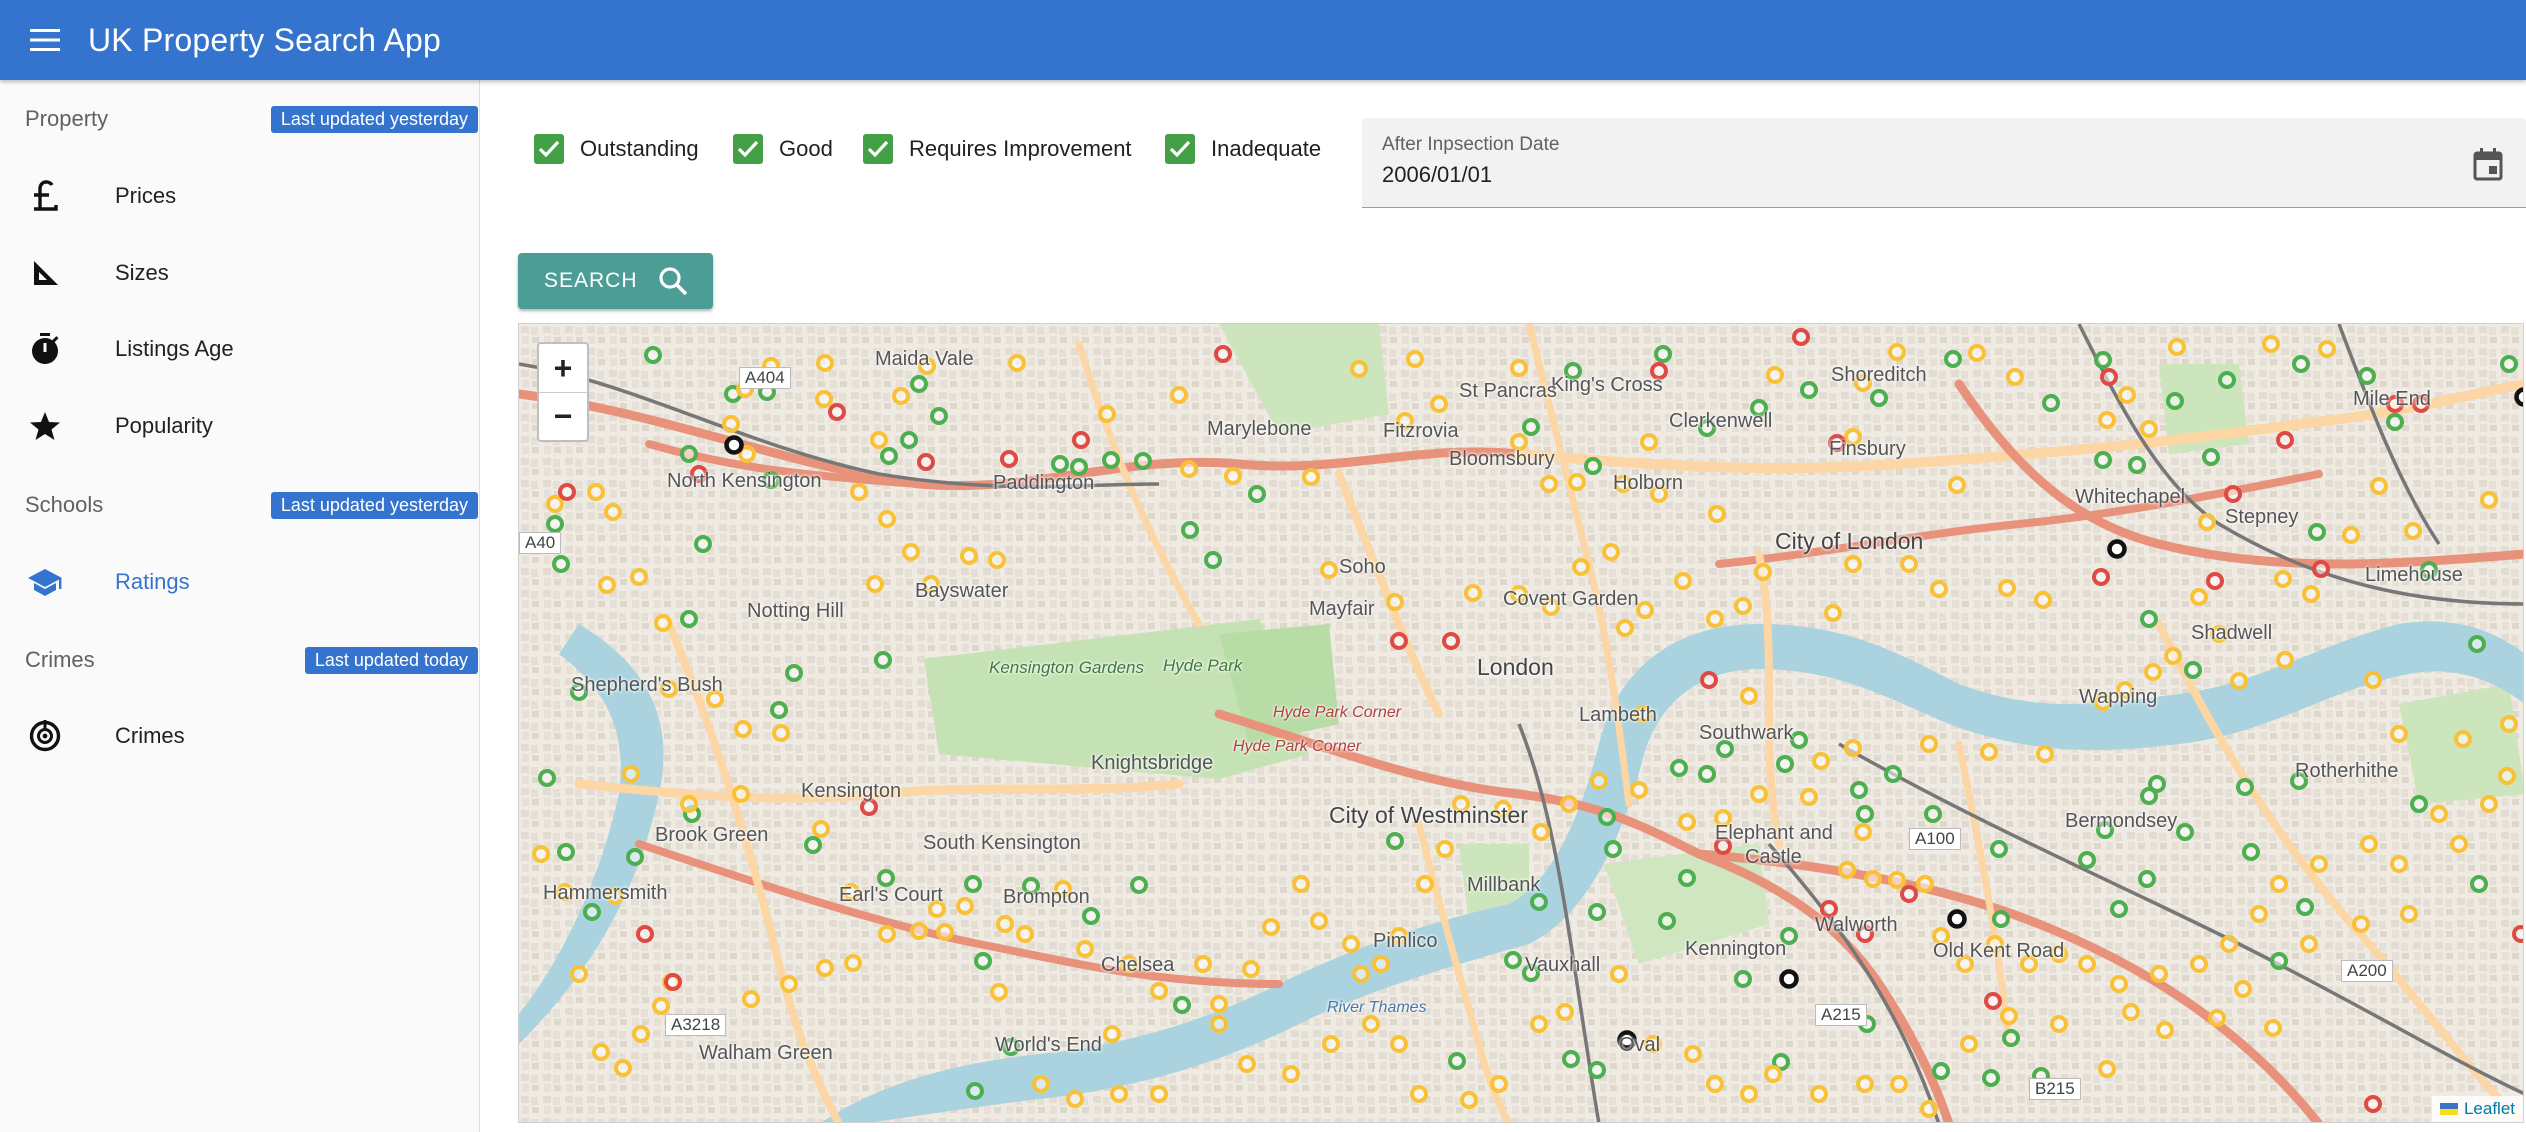 The height and width of the screenshot is (1132, 2526). What do you see at coordinates (1832, 175) in the screenshot?
I see `inspection-date-input` at bounding box center [1832, 175].